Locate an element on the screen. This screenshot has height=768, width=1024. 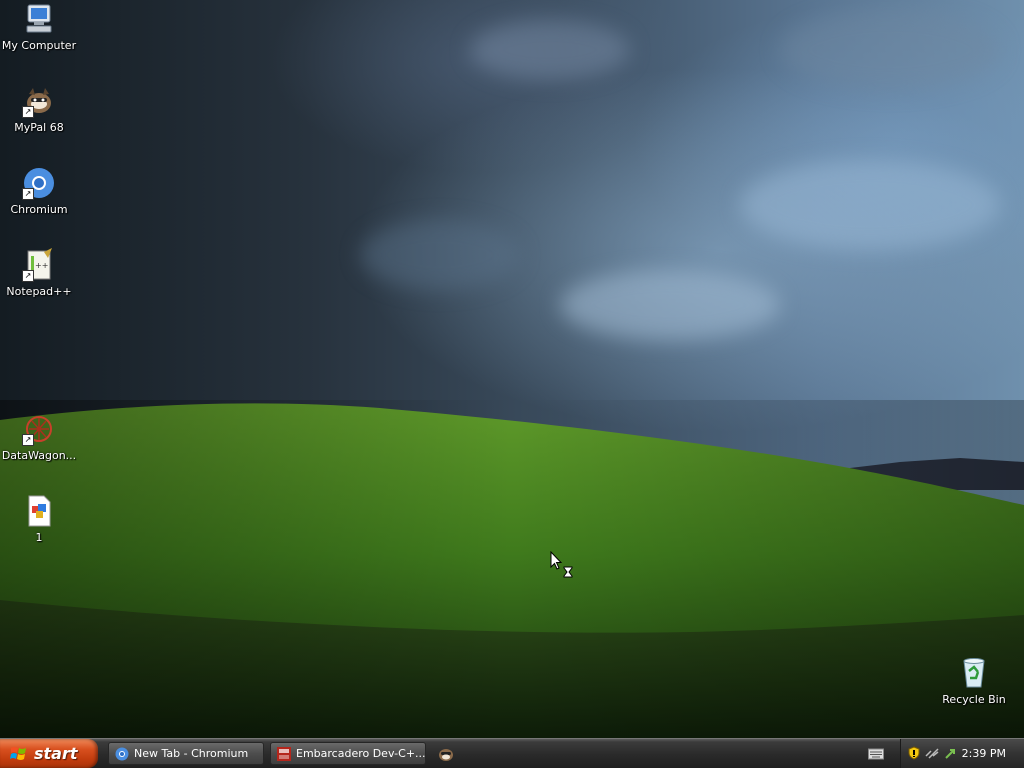
my-computer-icon is located at coordinates (39, 19).